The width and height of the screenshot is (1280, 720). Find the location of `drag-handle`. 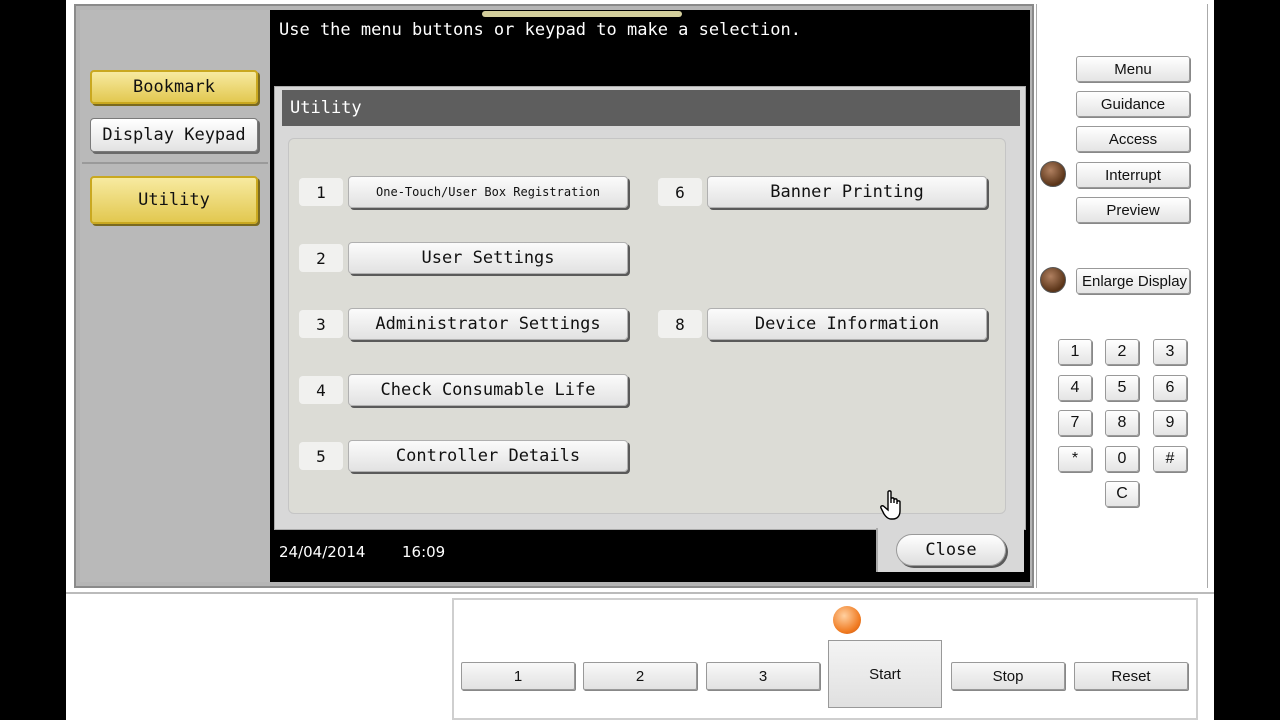

drag-handle is located at coordinates (582, 14).